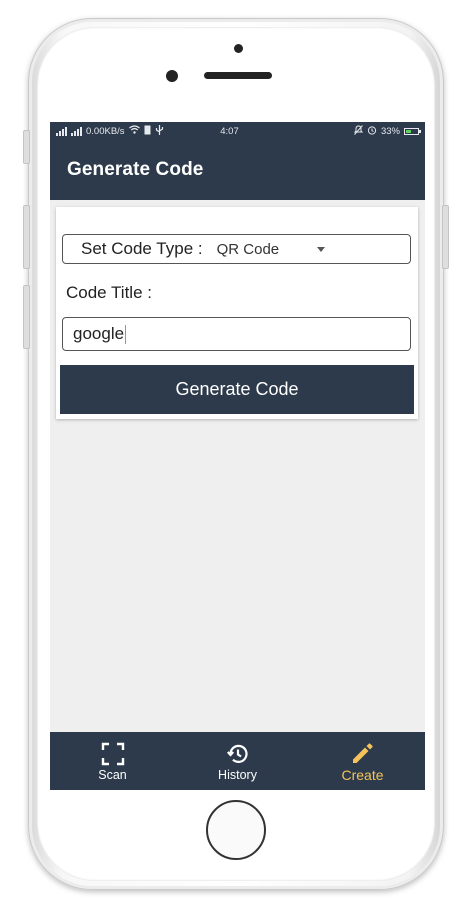 The height and width of the screenshot is (900, 469). I want to click on mute-icon, so click(358, 131).